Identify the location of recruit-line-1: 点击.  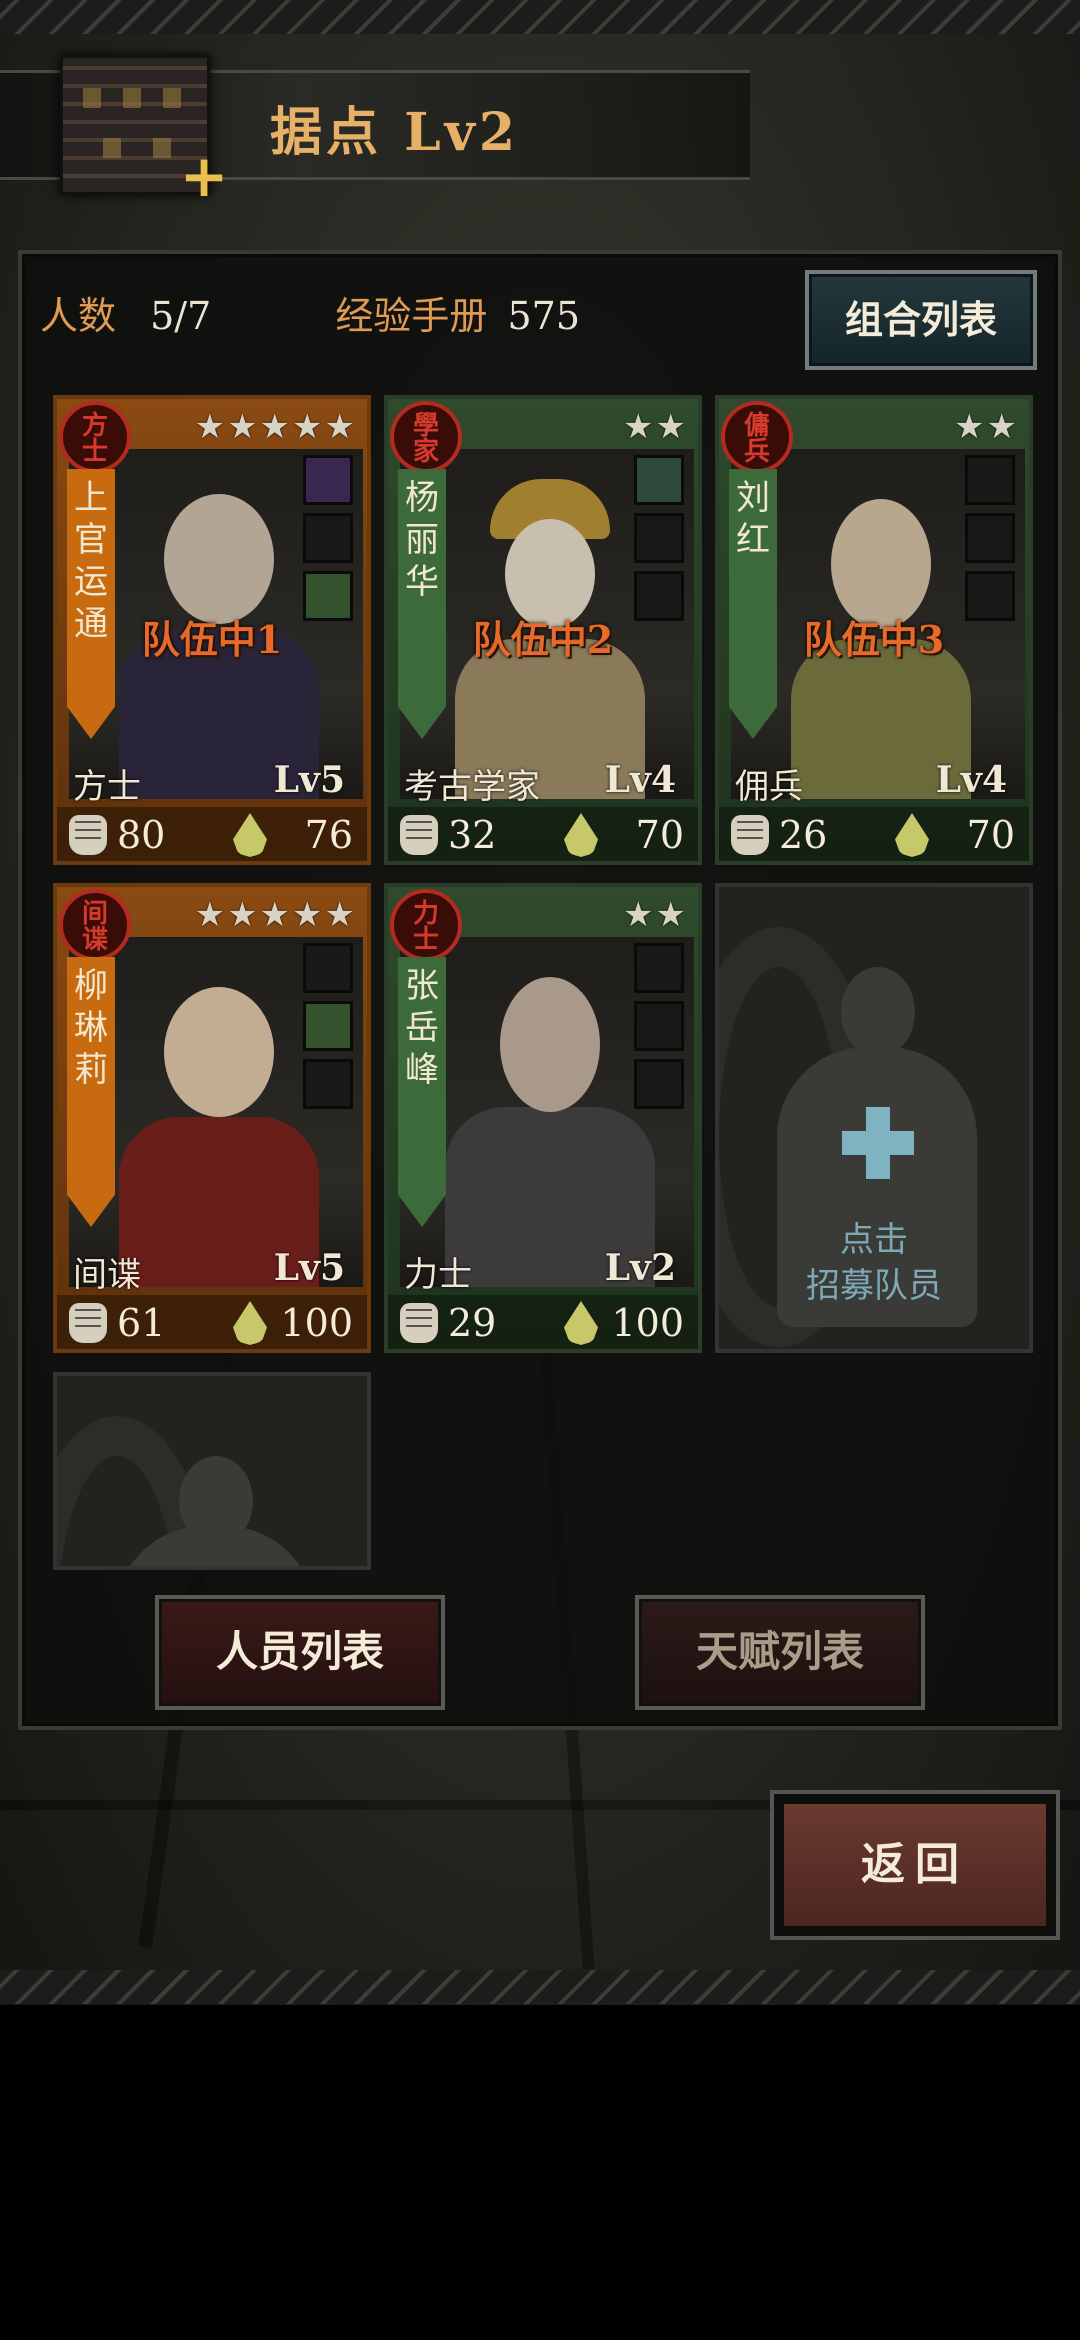
(874, 1240).